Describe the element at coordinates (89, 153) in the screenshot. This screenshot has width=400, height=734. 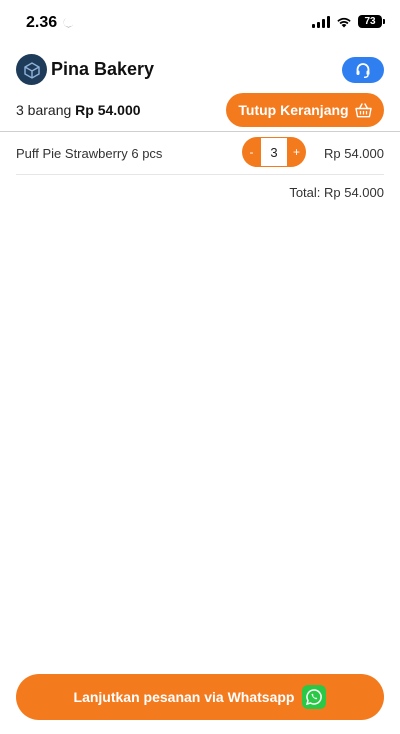
I see `item-name: Puff Pie Strawberry 6 pcs` at that location.